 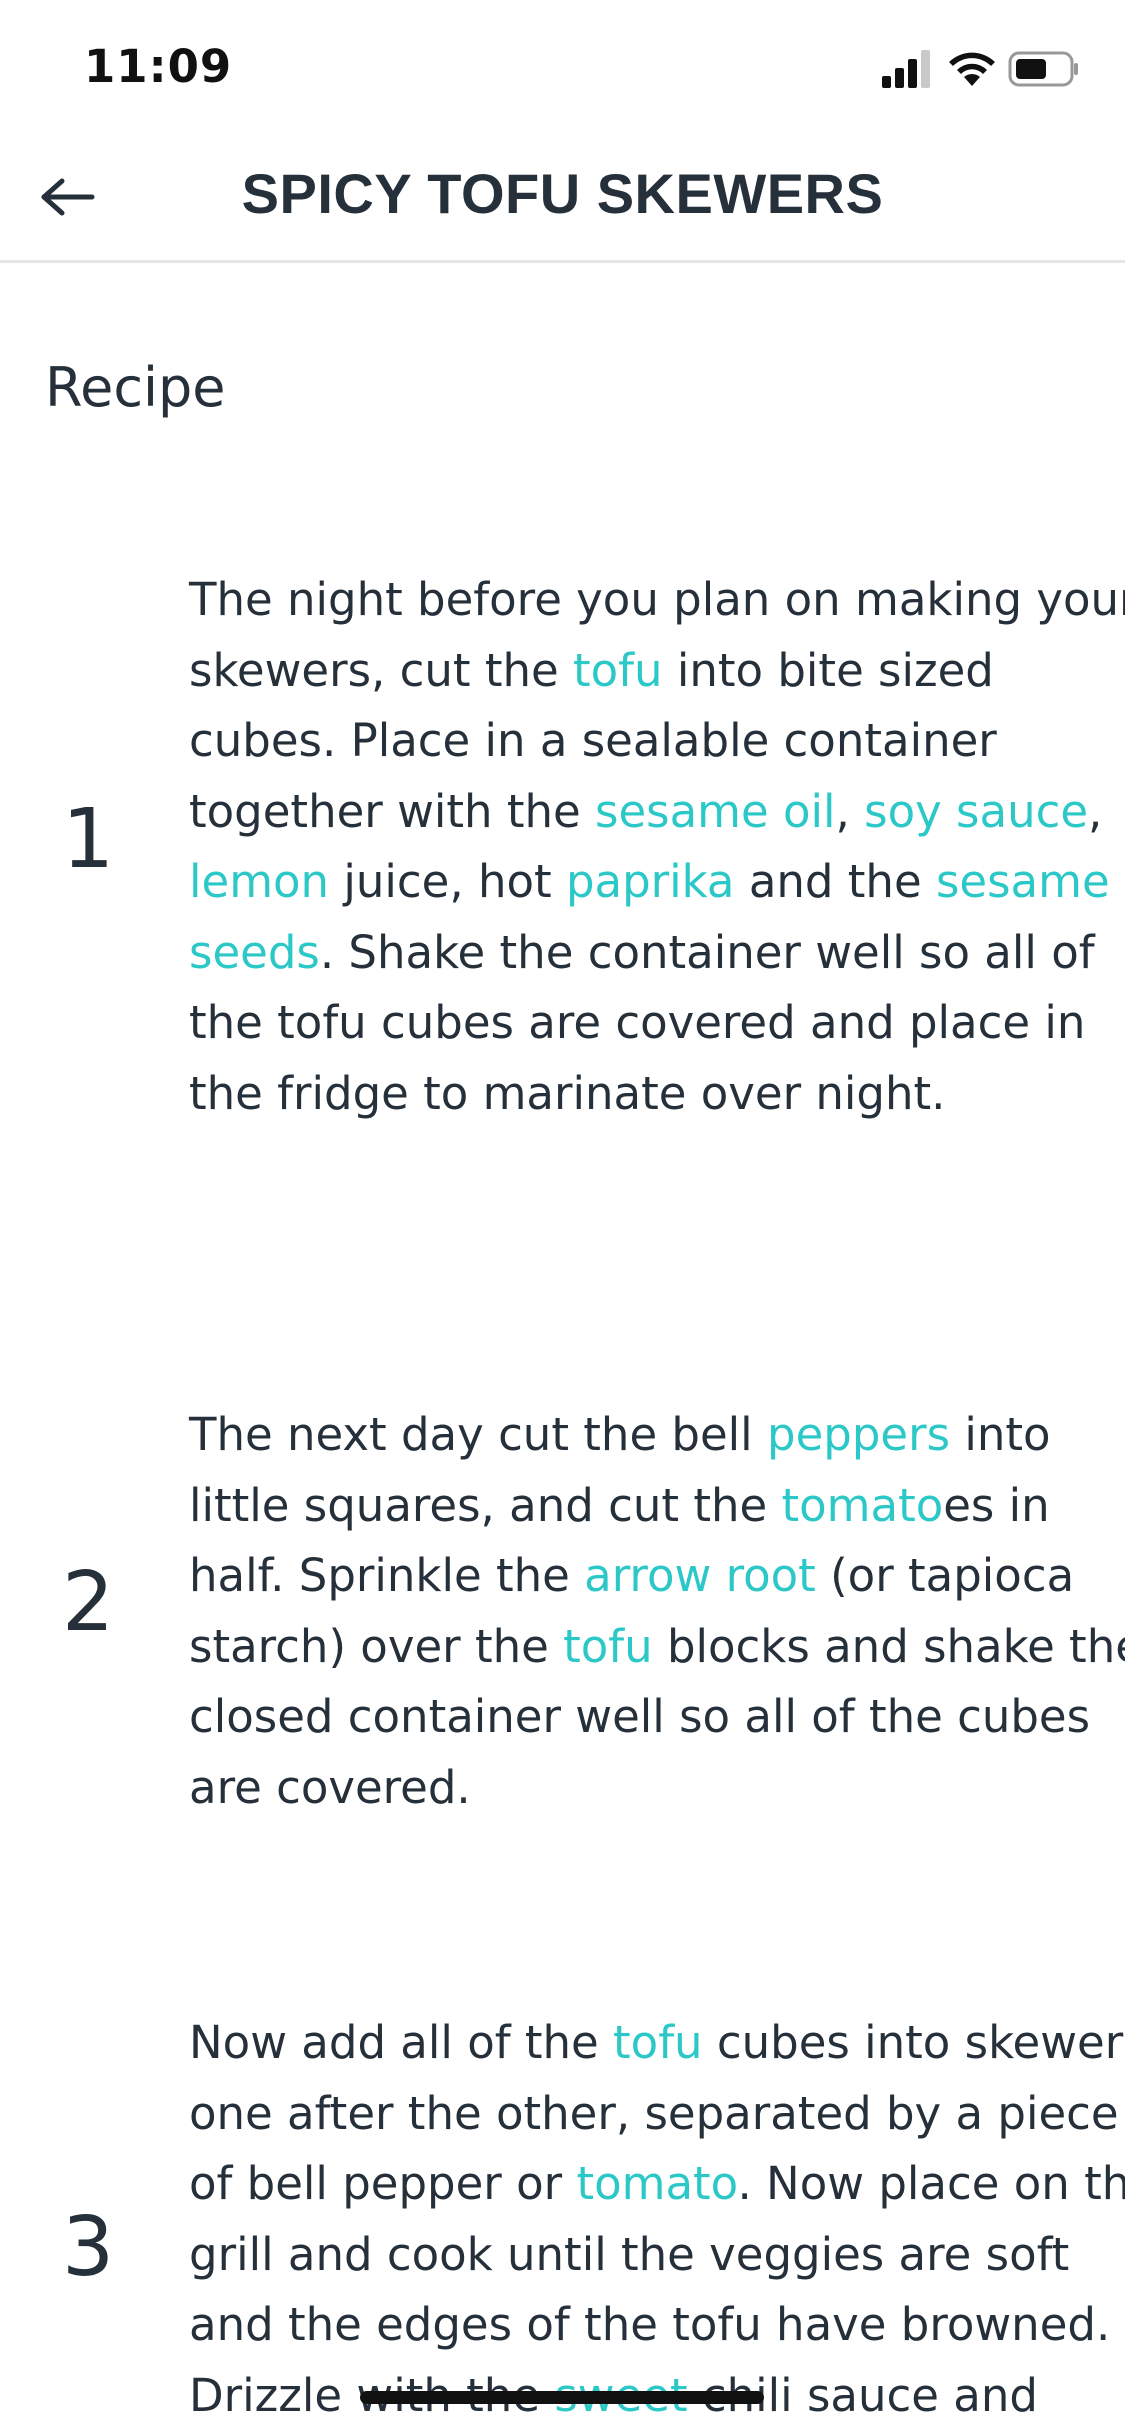 What do you see at coordinates (158, 66) in the screenshot?
I see `status-time: 11:09` at bounding box center [158, 66].